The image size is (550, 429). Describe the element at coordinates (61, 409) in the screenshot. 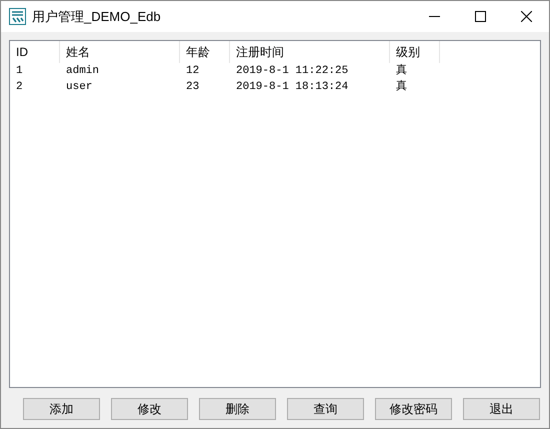

I see `action-button: 添加` at that location.